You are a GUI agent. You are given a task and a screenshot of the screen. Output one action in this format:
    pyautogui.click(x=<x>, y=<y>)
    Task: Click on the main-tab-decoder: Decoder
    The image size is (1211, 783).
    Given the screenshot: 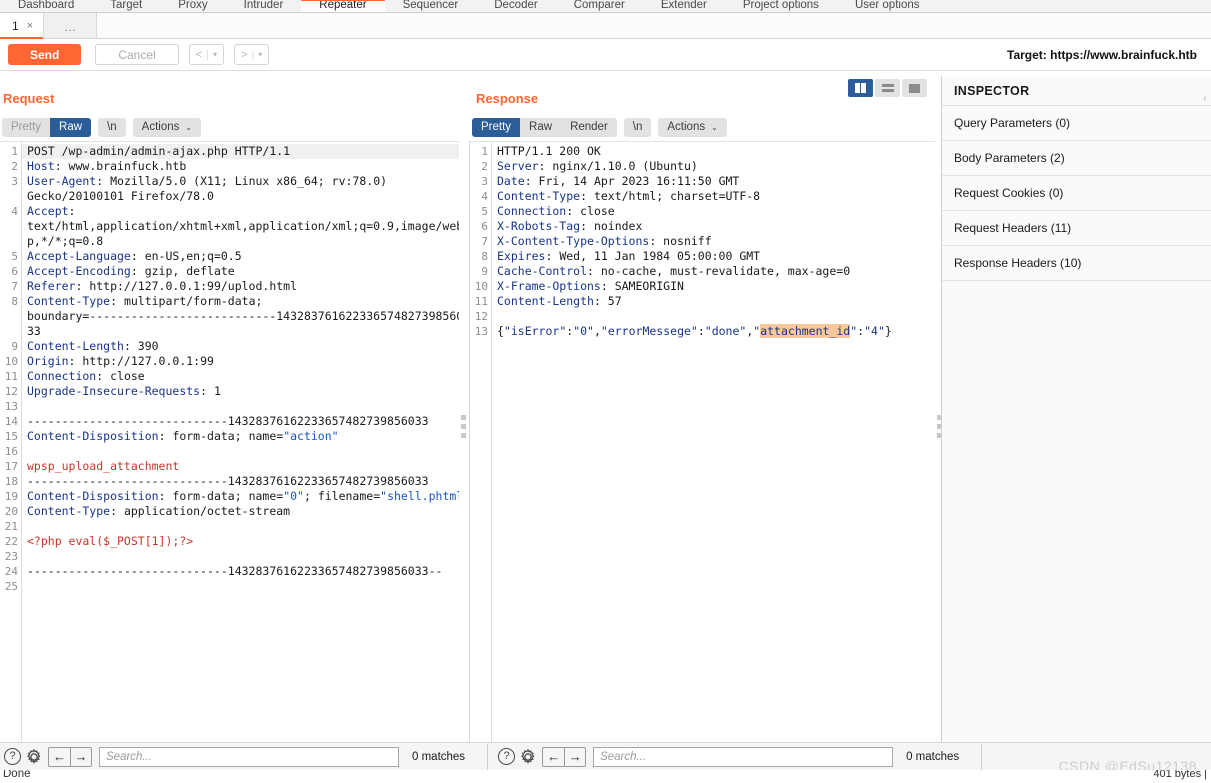 What is the action you would take?
    pyautogui.click(x=515, y=6)
    